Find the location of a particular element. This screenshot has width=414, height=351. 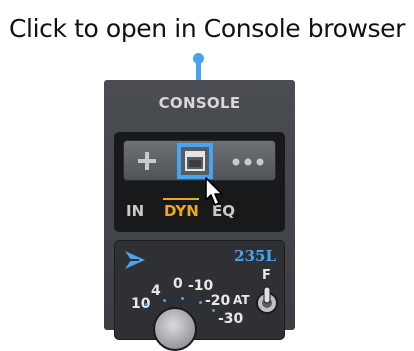

more-options-button is located at coordinates (248, 161).